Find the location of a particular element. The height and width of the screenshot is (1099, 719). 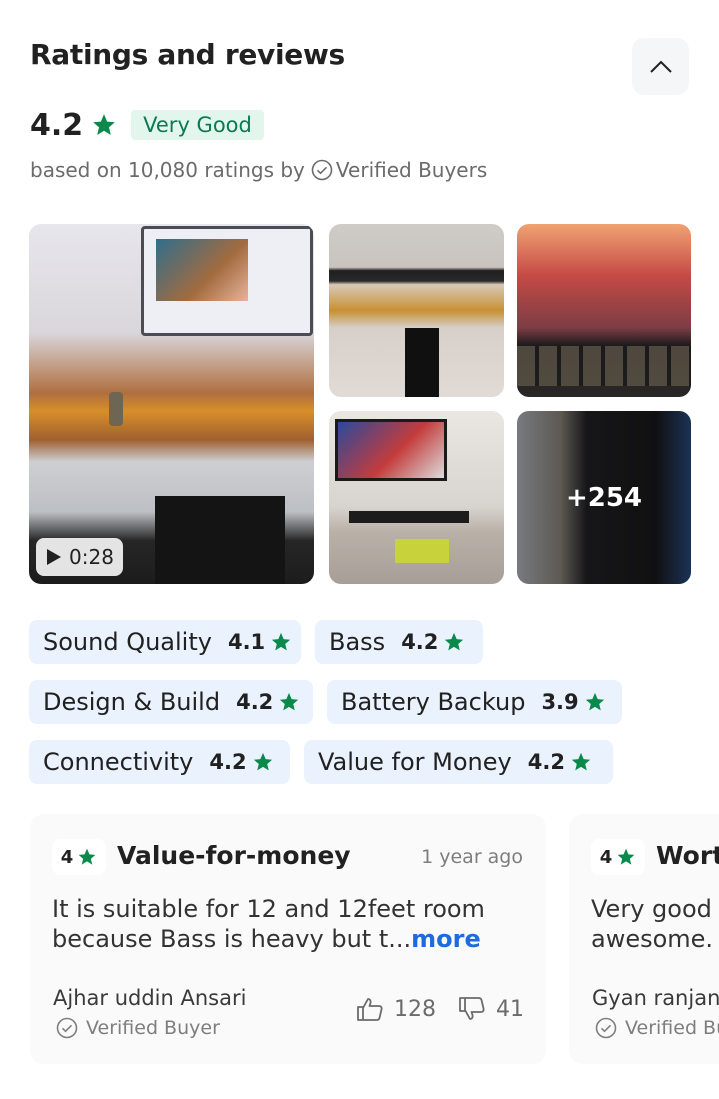

review-title: Wort is located at coordinates (687, 855).